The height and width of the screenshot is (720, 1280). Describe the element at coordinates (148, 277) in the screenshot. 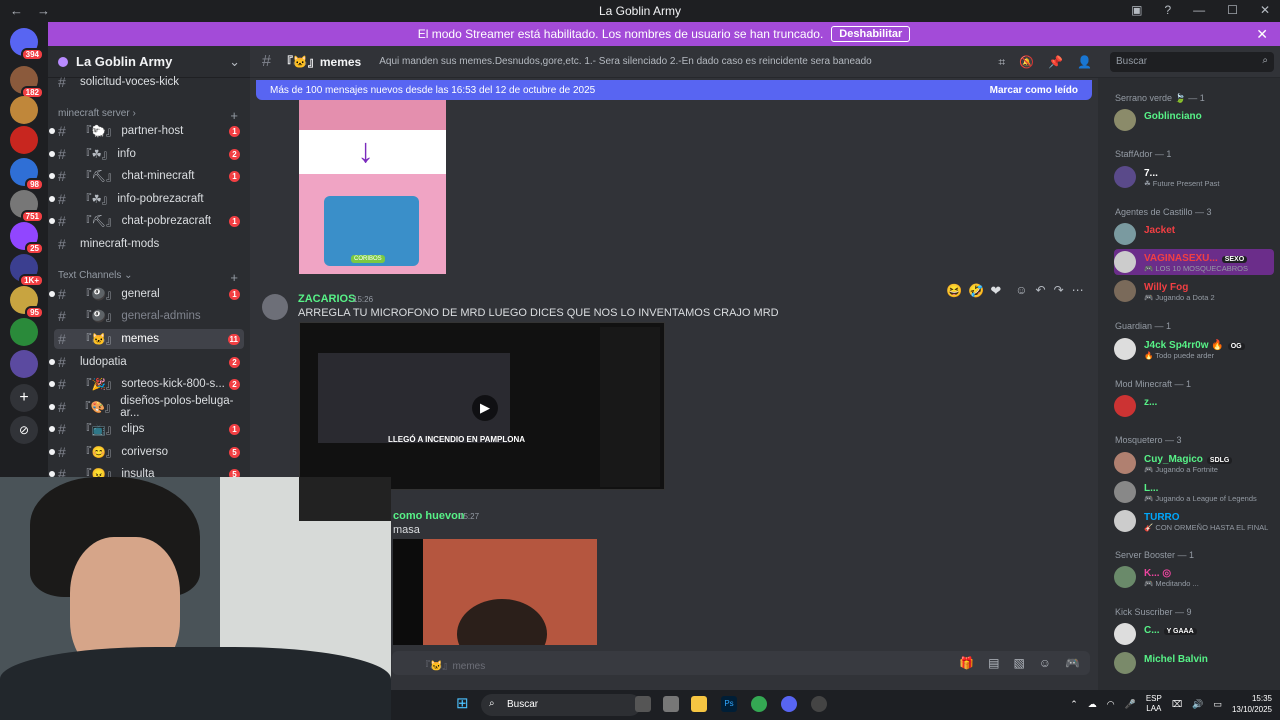

I see `category-text-channels: Text Channels ⌄ +` at that location.